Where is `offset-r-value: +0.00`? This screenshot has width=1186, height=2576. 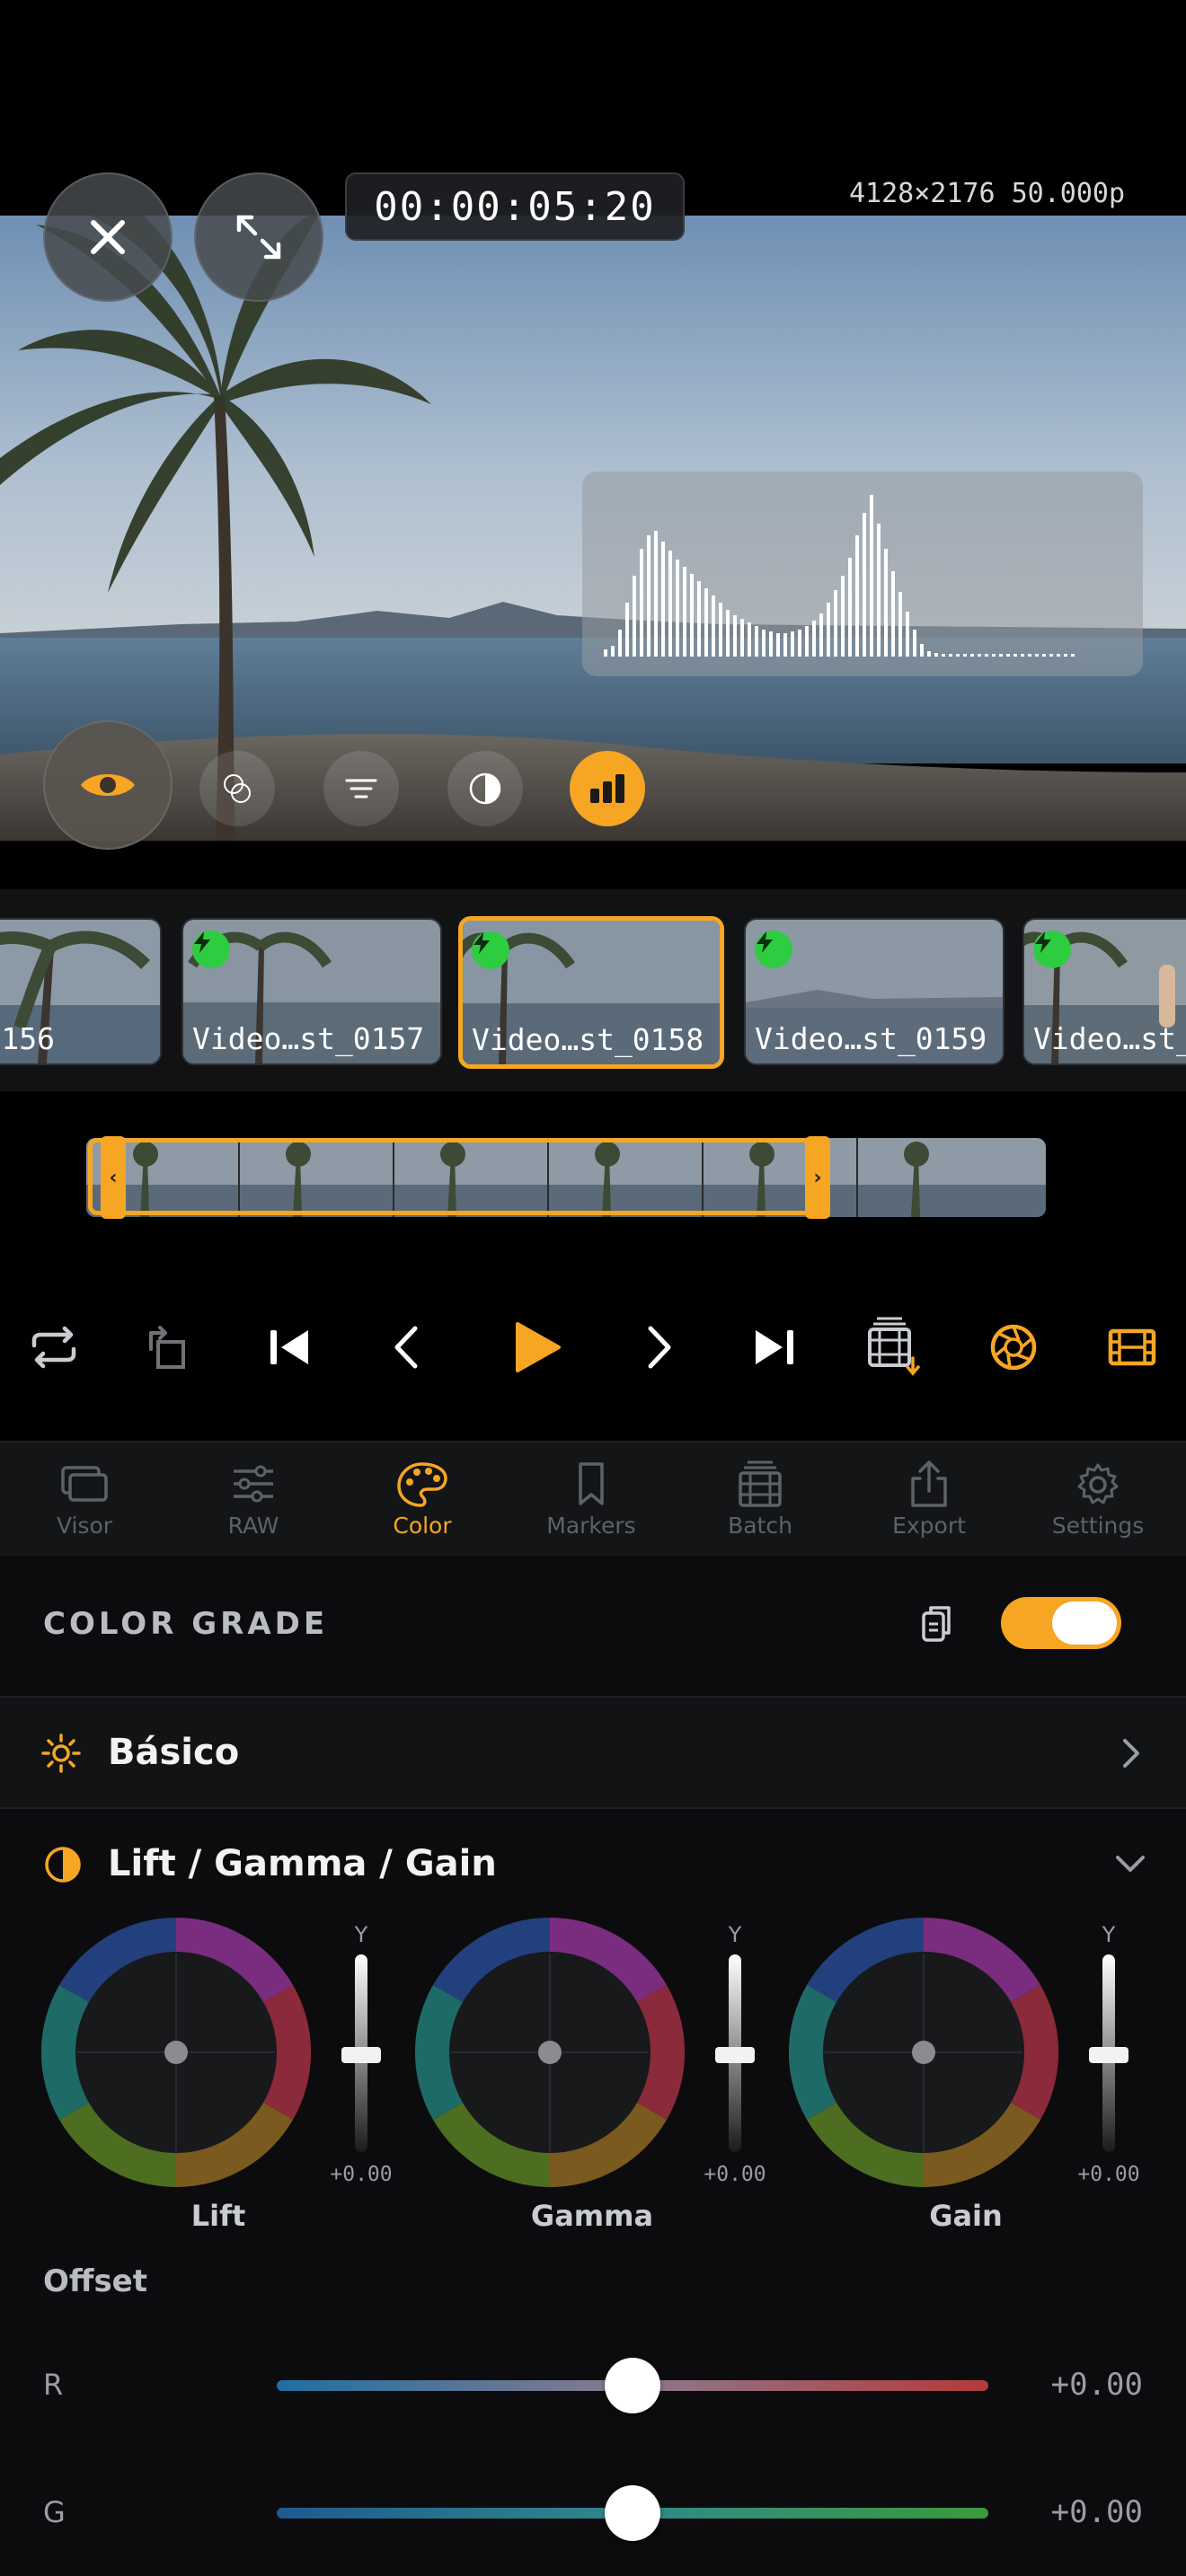 offset-r-value: +0.00 is located at coordinates (1096, 2385).